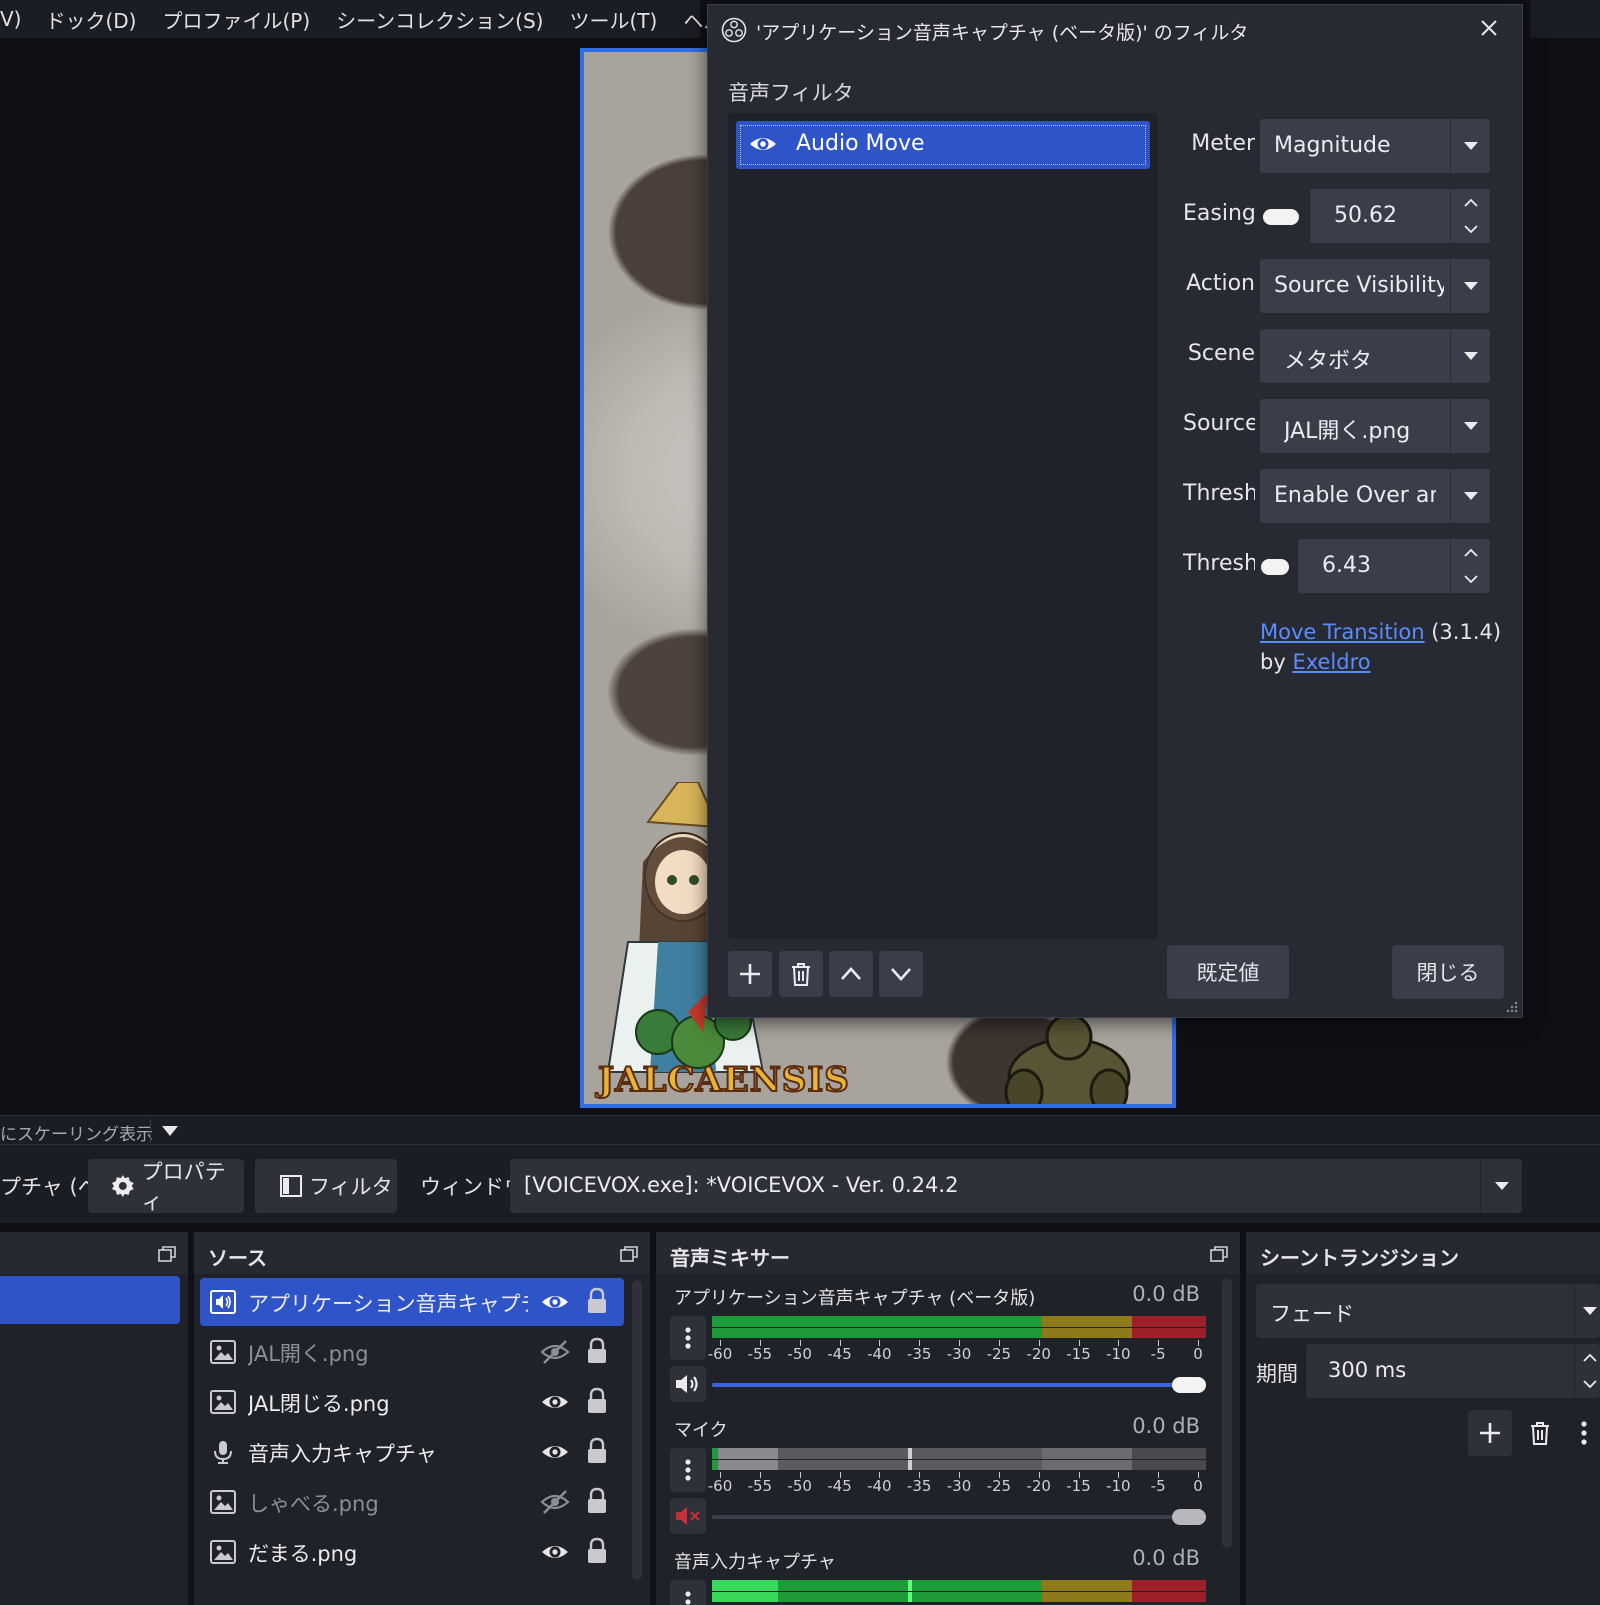 This screenshot has width=1600, height=1605. Describe the element at coordinates (957, 1352) in the screenshot. I see `meter-scale: -60 -55 -50 -45 -40 -35 -30 -25 -20 -15 -10 -5 0` at that location.